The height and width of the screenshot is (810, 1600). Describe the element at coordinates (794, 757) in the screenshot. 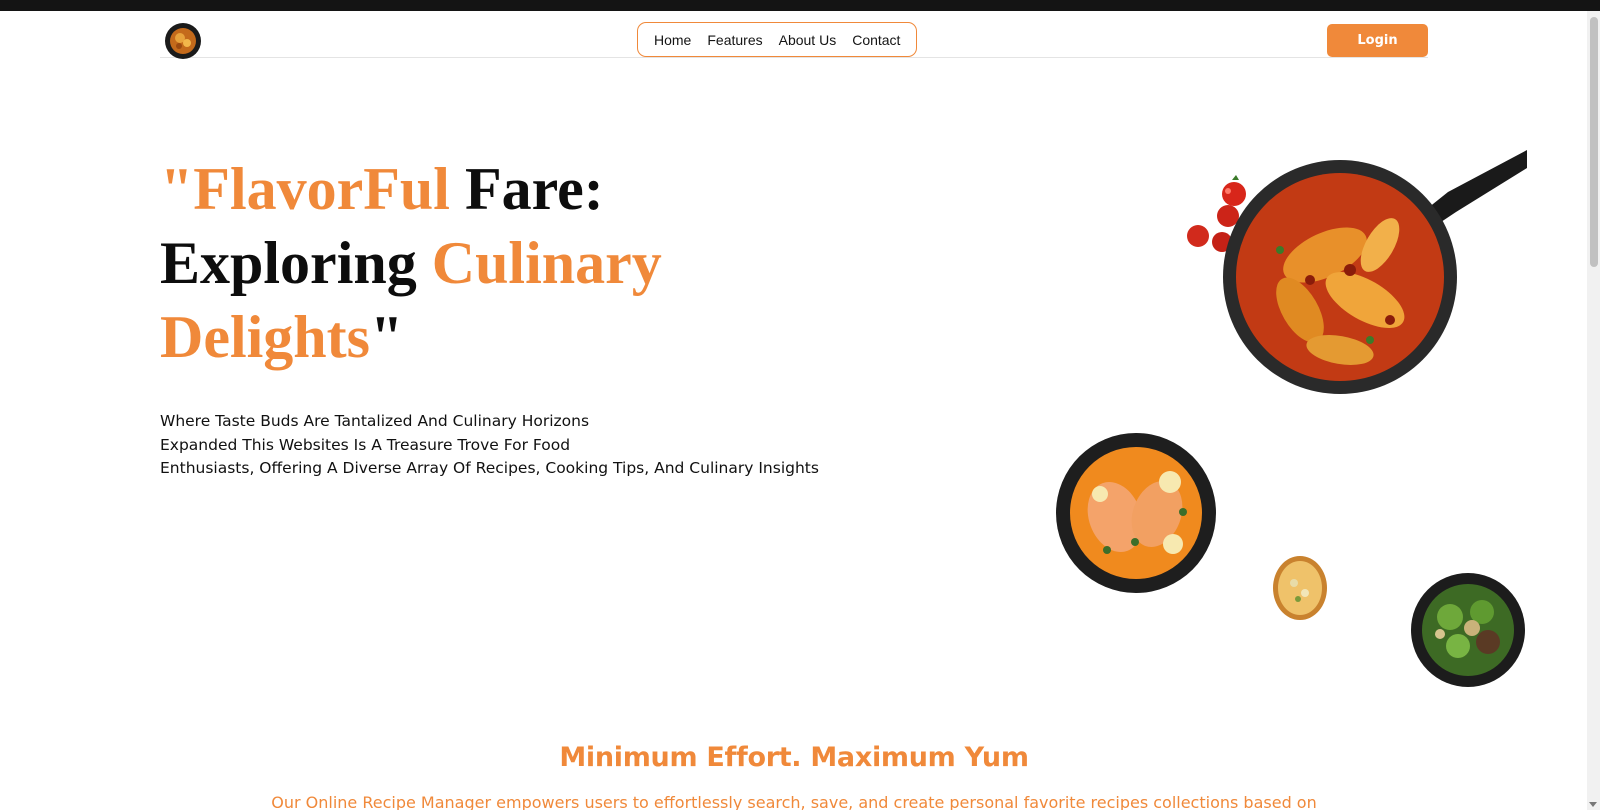

I see `section-title: Minimum Effort. Maximum Yum` at that location.